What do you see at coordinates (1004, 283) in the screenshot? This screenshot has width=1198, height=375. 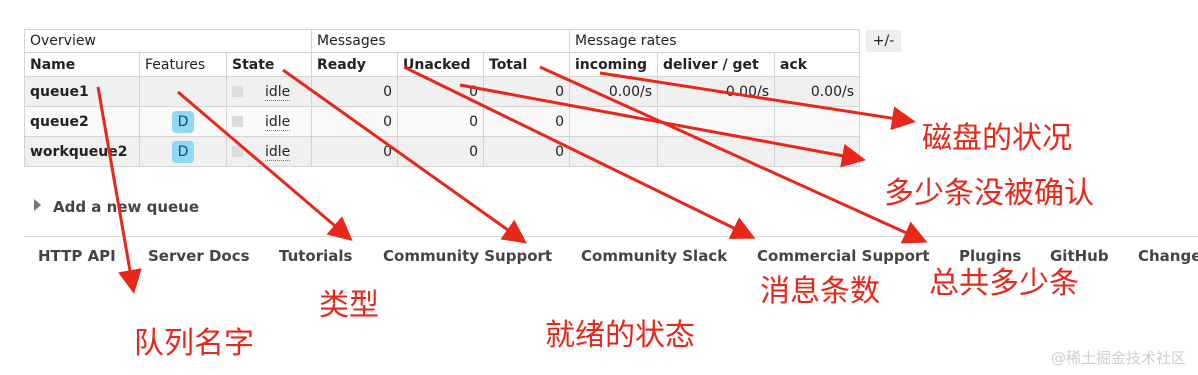 I see `annotation-total: 总共多少条` at bounding box center [1004, 283].